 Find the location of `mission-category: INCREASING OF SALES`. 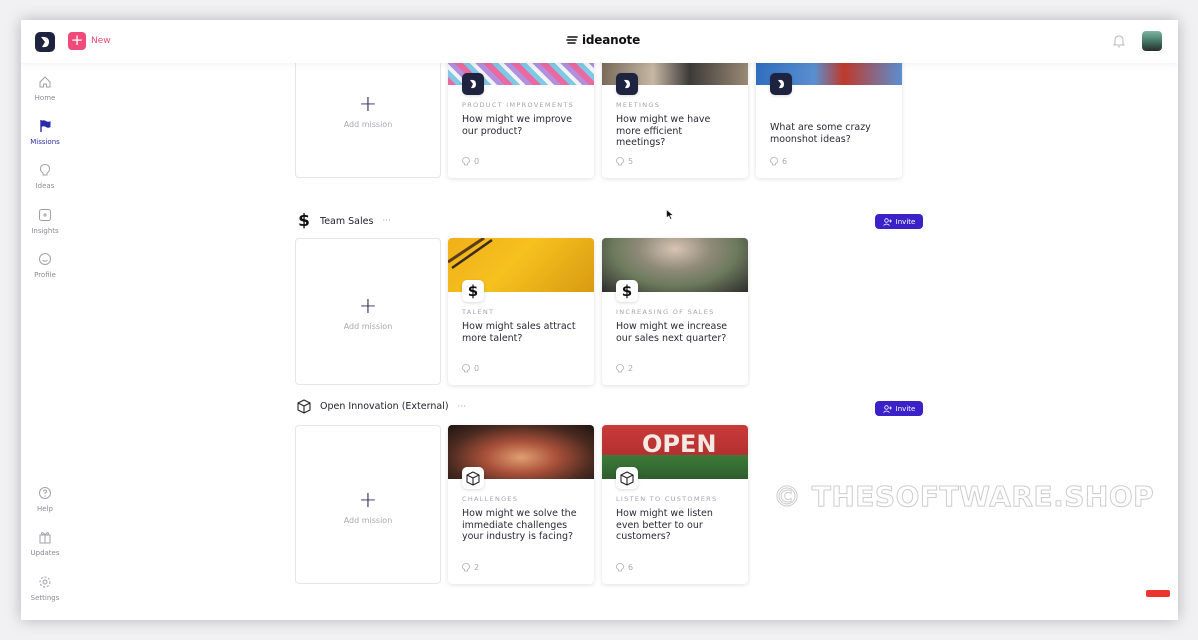

mission-category: INCREASING OF SALES is located at coordinates (665, 312).